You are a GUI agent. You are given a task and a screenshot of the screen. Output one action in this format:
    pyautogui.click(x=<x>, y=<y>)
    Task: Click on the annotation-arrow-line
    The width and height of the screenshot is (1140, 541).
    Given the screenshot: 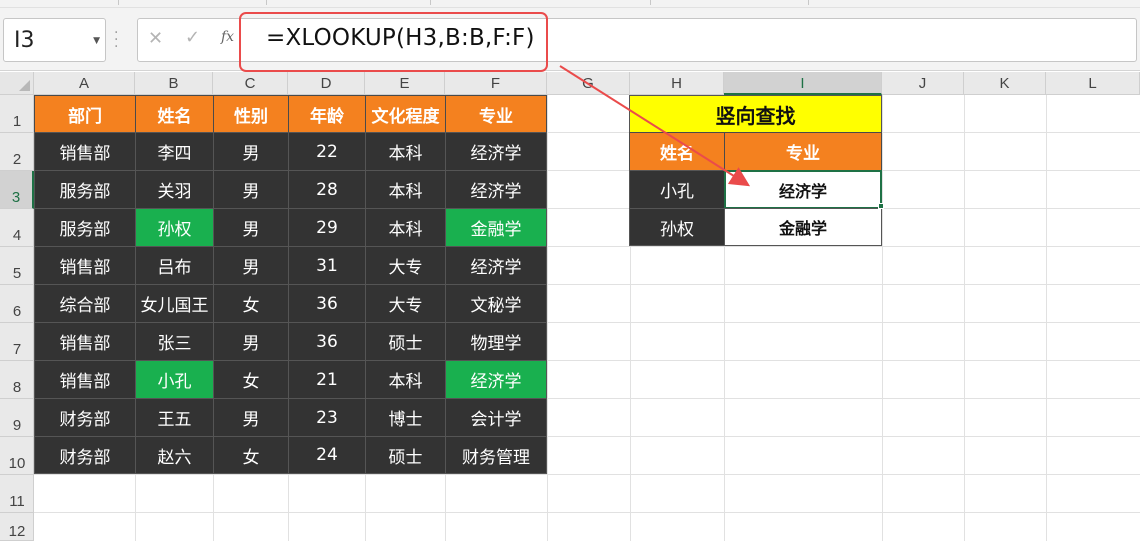 What is the action you would take?
    pyautogui.click(x=655, y=126)
    